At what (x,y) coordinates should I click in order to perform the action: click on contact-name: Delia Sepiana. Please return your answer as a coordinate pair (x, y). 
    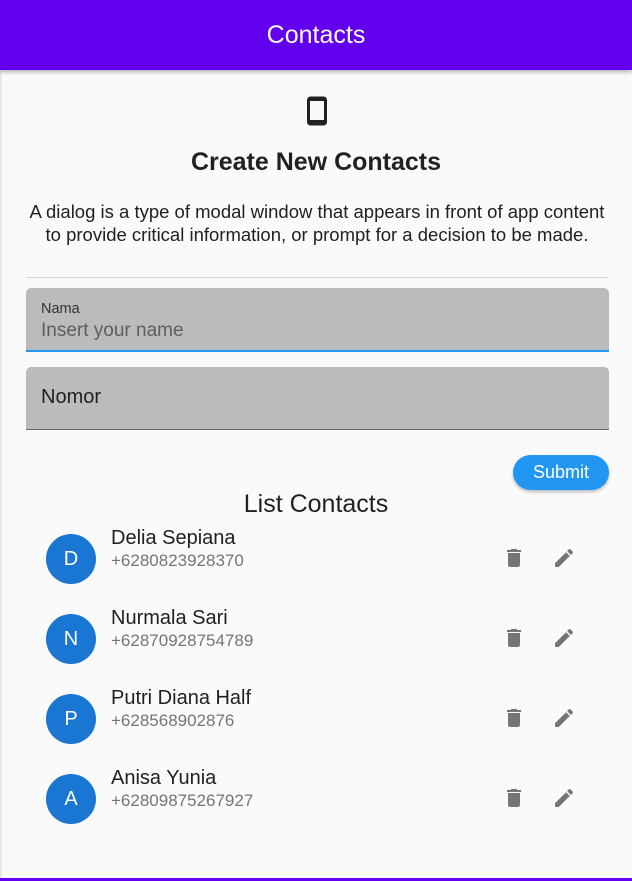
    Looking at the image, I should click on (173, 538).